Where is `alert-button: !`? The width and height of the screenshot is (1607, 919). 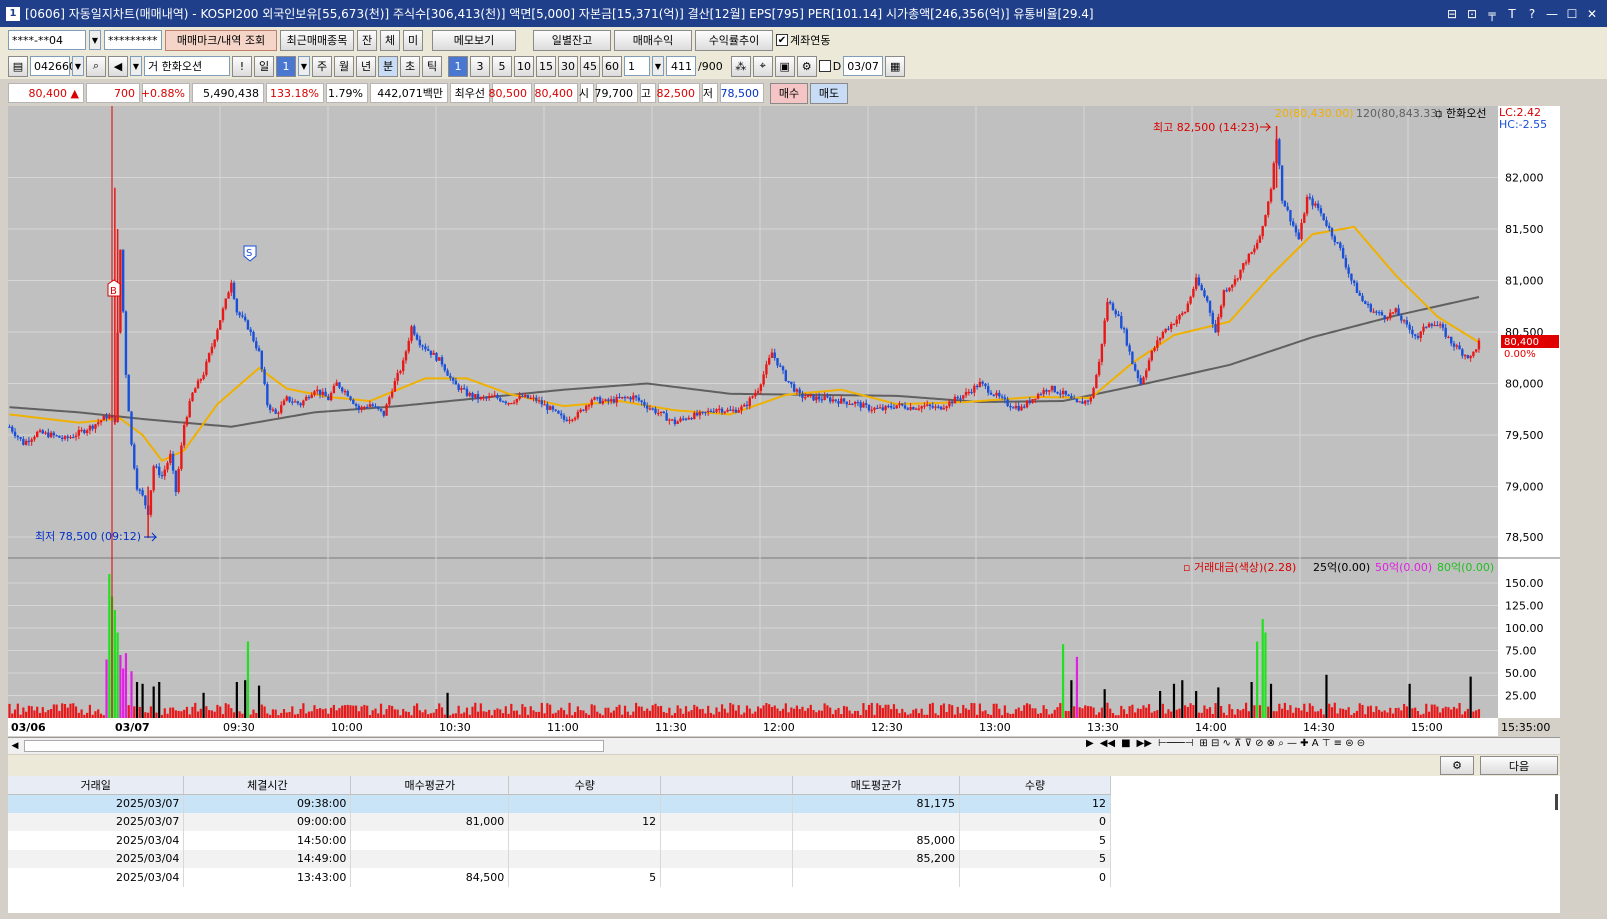 alert-button: ! is located at coordinates (242, 66).